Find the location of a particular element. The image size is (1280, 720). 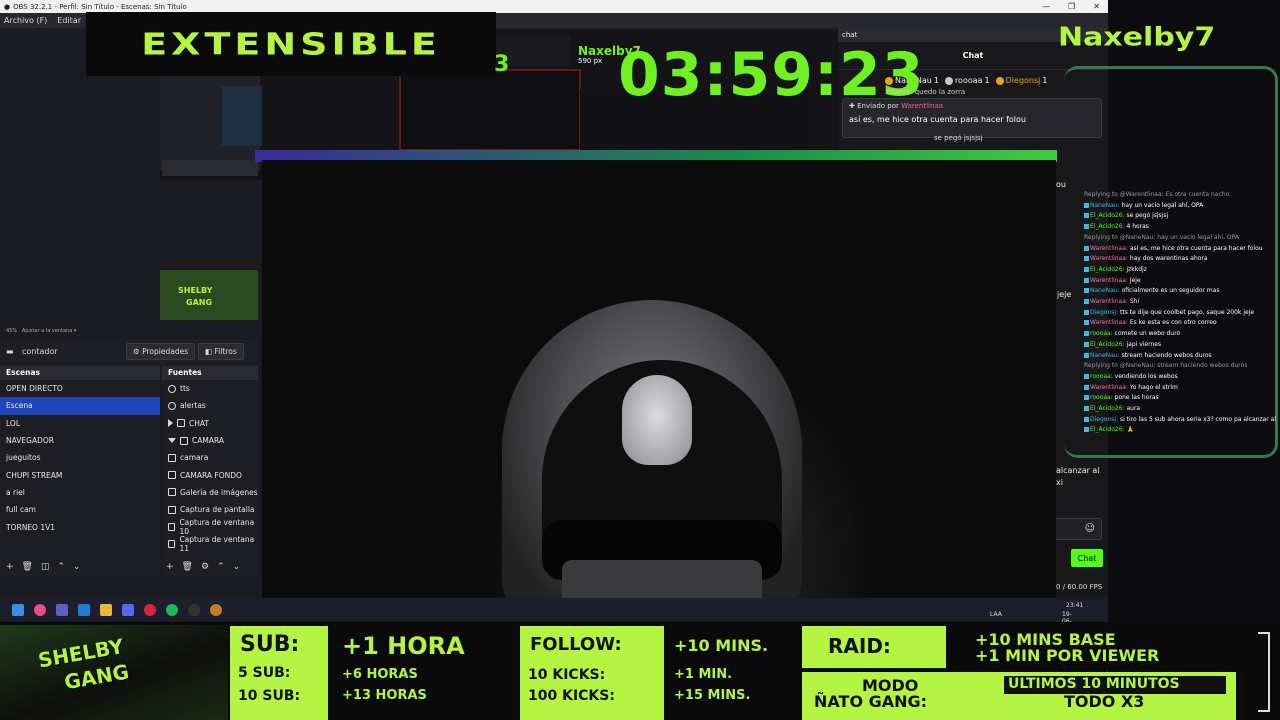

sub5-label: 5 SUB: is located at coordinates (264, 673).